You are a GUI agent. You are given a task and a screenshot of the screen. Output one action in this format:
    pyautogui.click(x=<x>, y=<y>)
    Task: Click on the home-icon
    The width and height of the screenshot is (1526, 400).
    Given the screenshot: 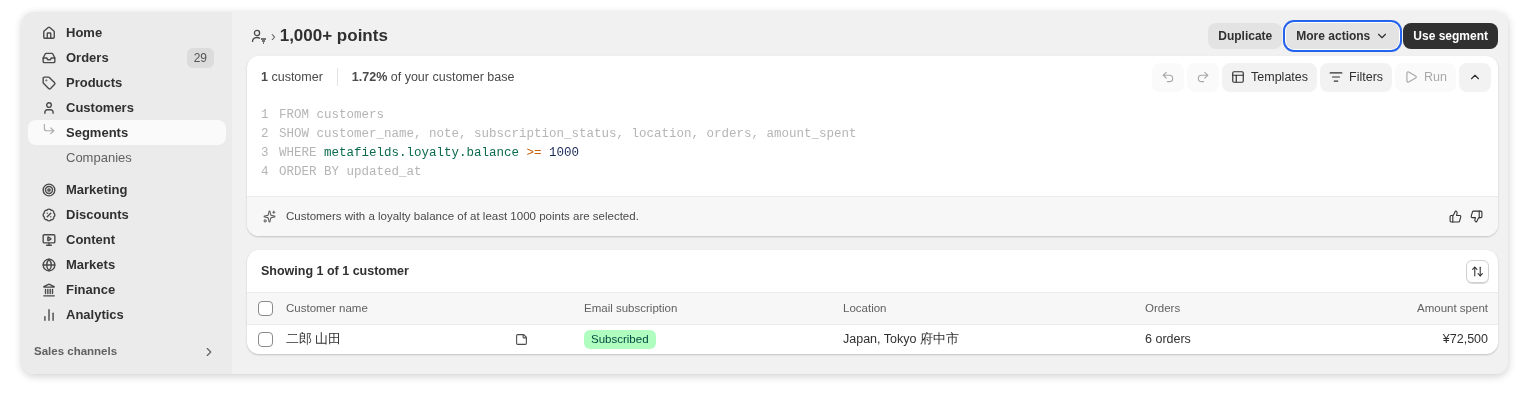 What is the action you would take?
    pyautogui.click(x=49, y=32)
    